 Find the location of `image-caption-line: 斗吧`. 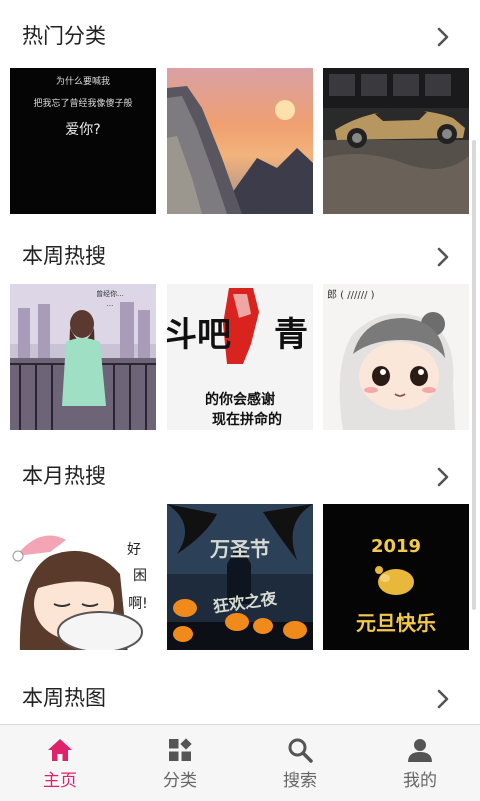

image-caption-line: 斗吧 is located at coordinates (199, 335).